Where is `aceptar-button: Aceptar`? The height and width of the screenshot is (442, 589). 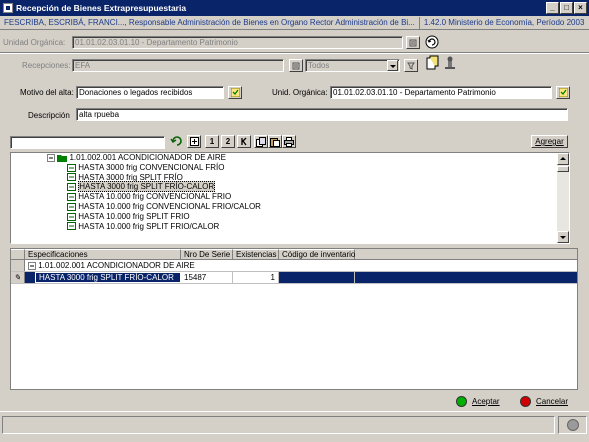
aceptar-button: Aceptar is located at coordinates (478, 401).